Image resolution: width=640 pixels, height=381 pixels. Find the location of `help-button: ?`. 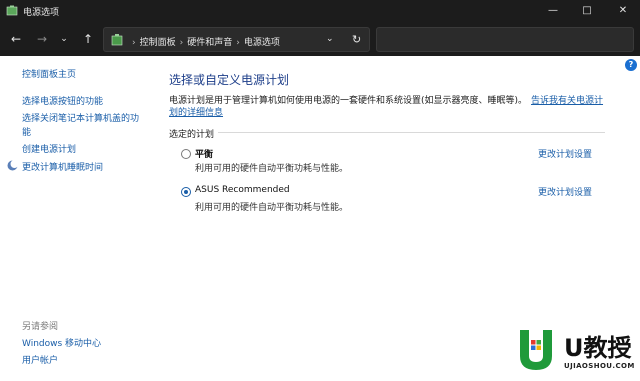

help-button: ? is located at coordinates (631, 65).